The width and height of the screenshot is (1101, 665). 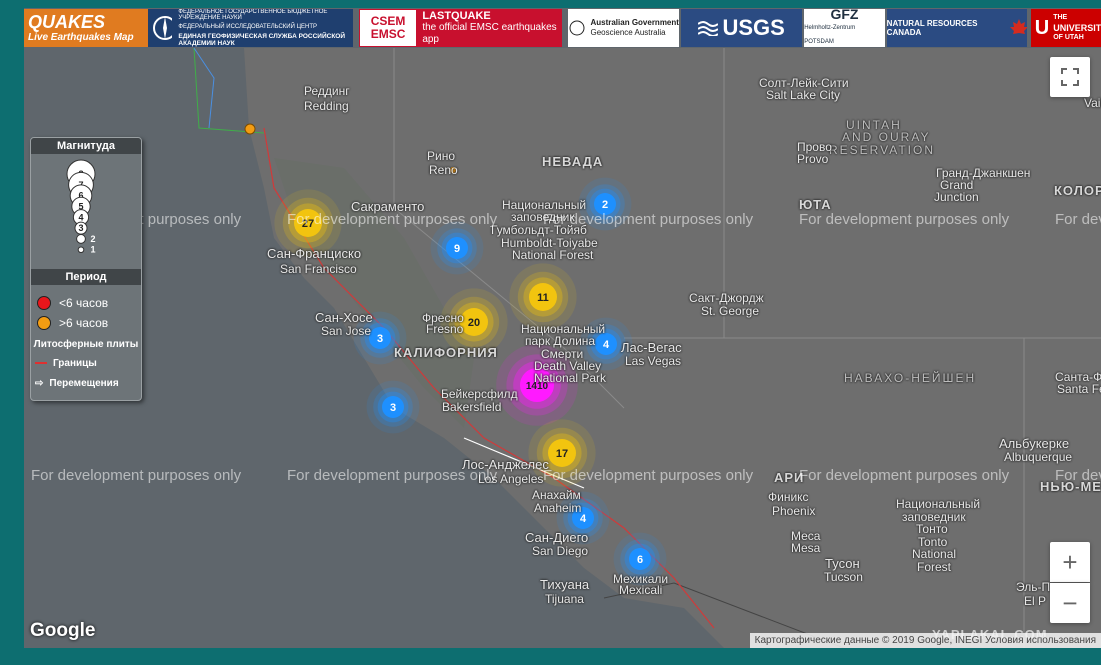 What do you see at coordinates (934, 567) in the screenshot?
I see `map-label-tonto-6: Forest` at bounding box center [934, 567].